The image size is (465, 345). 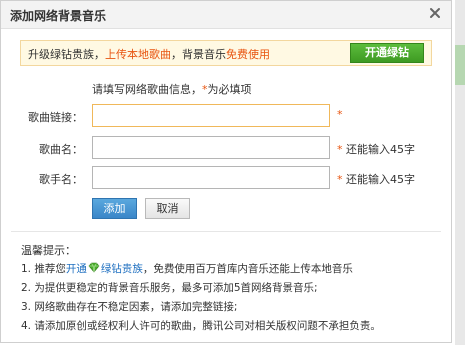 I want to click on add-button: 添加, so click(x=114, y=208).